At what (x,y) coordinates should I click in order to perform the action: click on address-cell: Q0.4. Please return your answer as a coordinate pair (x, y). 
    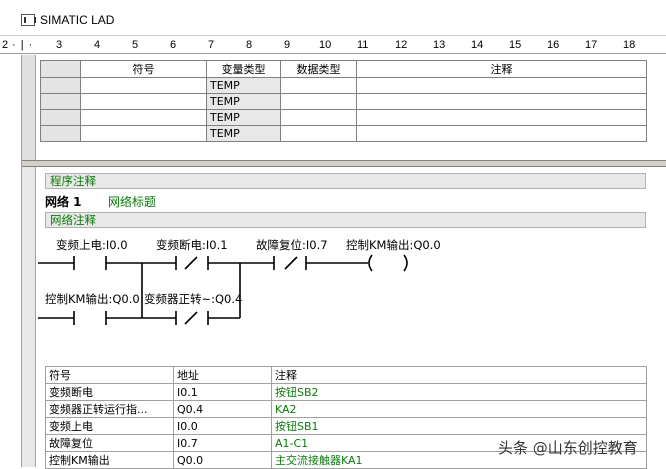
    Looking at the image, I should click on (222, 409).